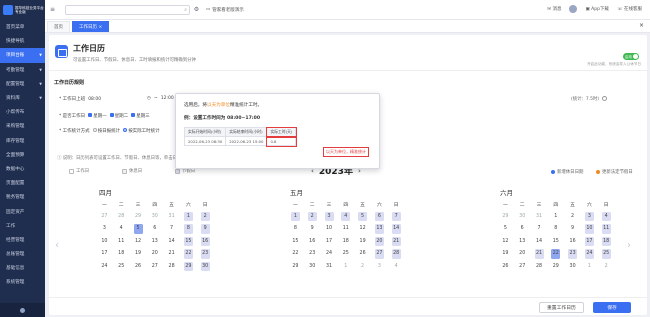 This screenshot has width=650, height=317. I want to click on sidebar-item: 采购管理, so click(22, 126).